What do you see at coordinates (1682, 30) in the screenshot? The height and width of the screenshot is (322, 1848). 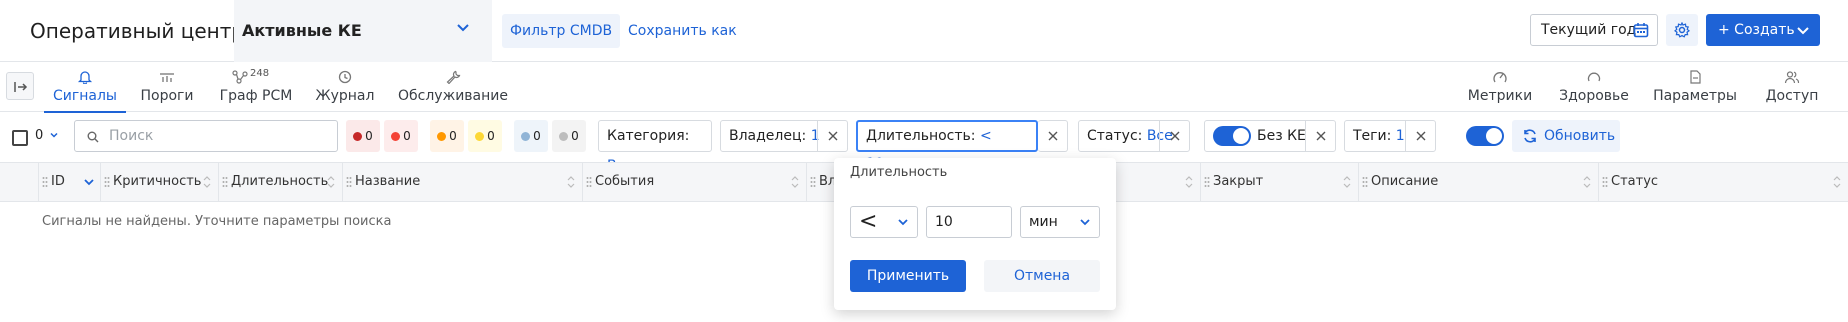 I see `settings-button` at bounding box center [1682, 30].